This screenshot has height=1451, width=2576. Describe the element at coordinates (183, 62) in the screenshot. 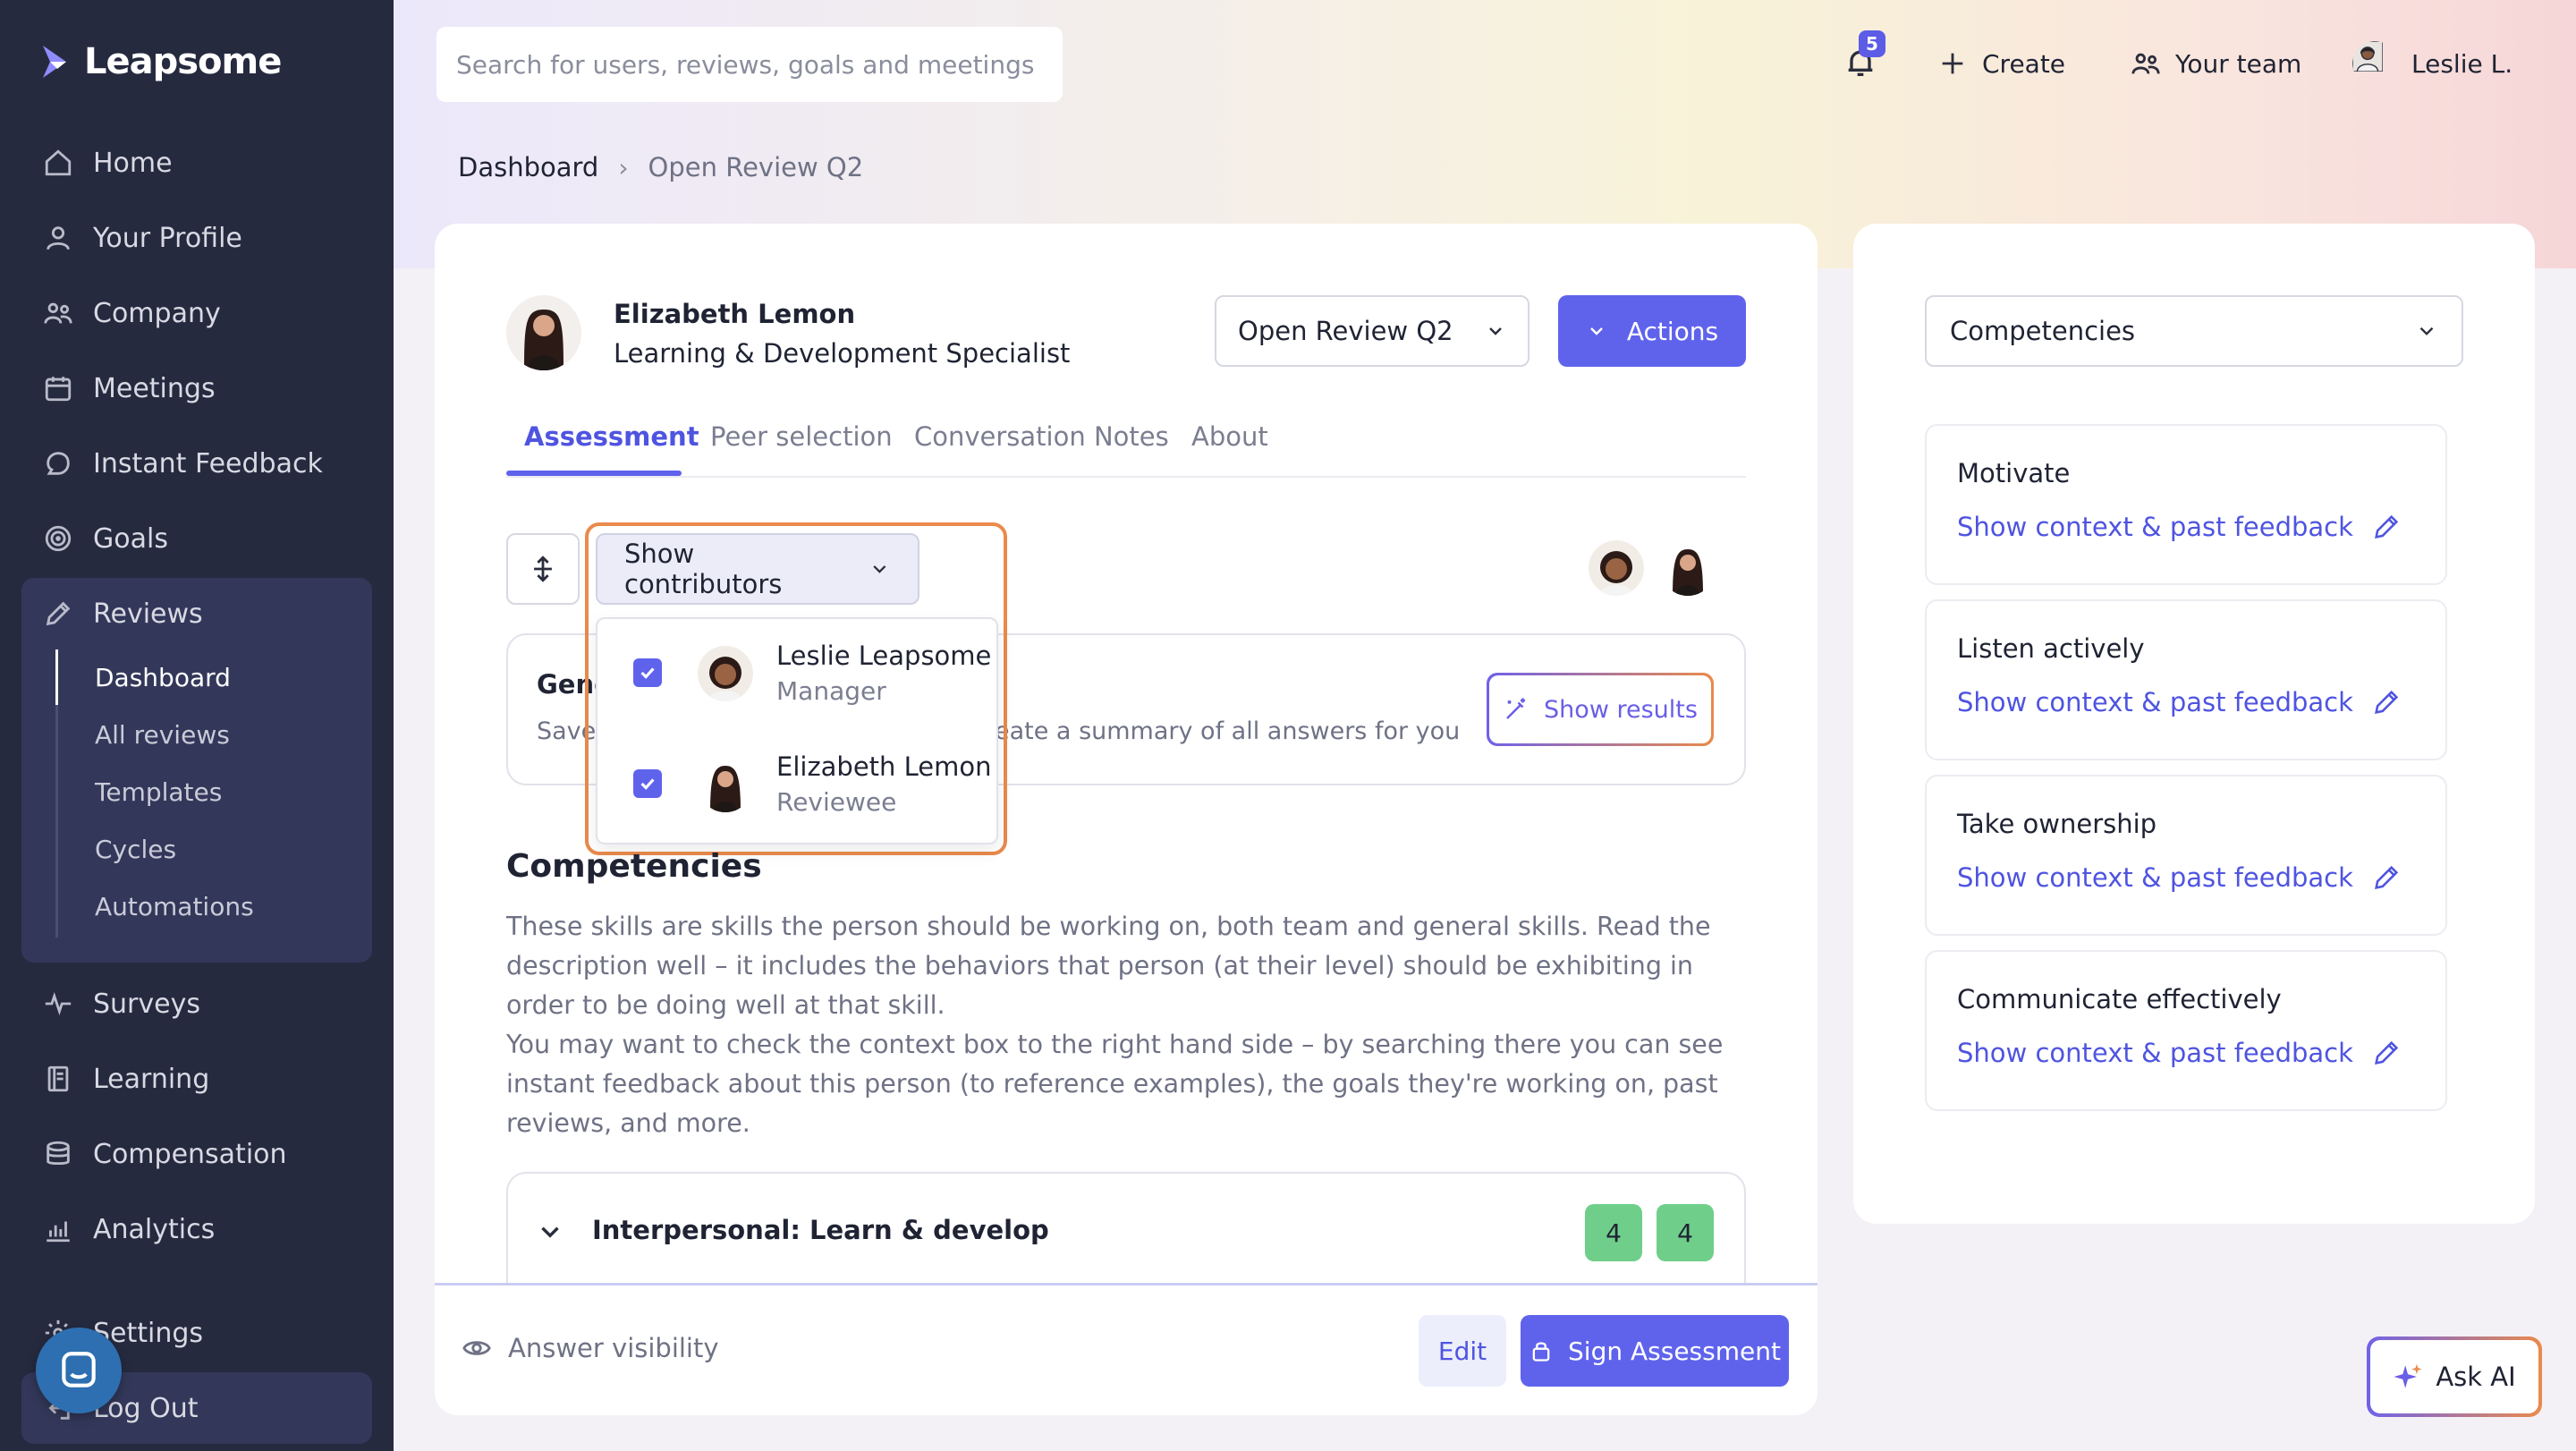

I see `brand-name: Leapsome` at that location.